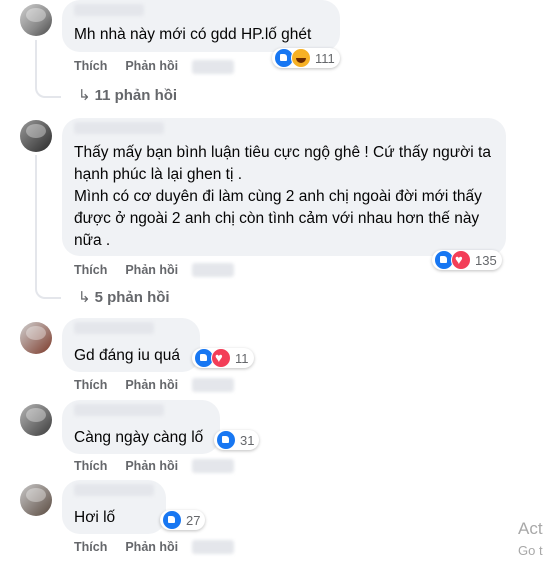 The height and width of the screenshot is (561, 546). I want to click on comment-bubble: Mh nhà này mới có gdd HP.lố ghét, so click(201, 26).